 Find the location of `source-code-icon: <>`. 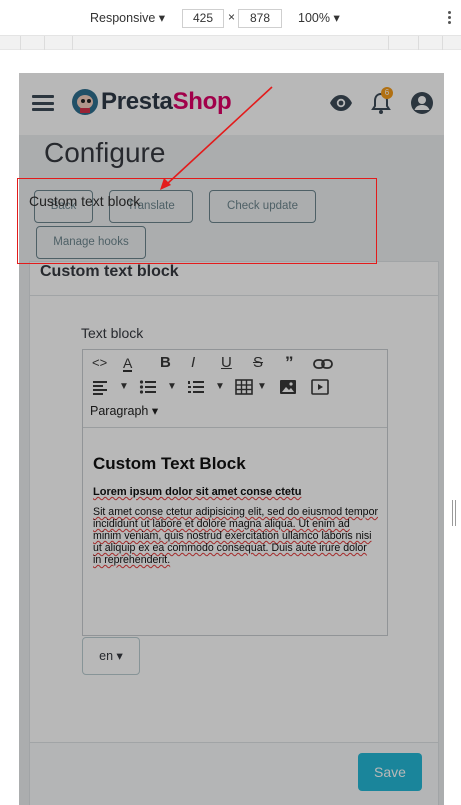

source-code-icon: <> is located at coordinates (99, 363).